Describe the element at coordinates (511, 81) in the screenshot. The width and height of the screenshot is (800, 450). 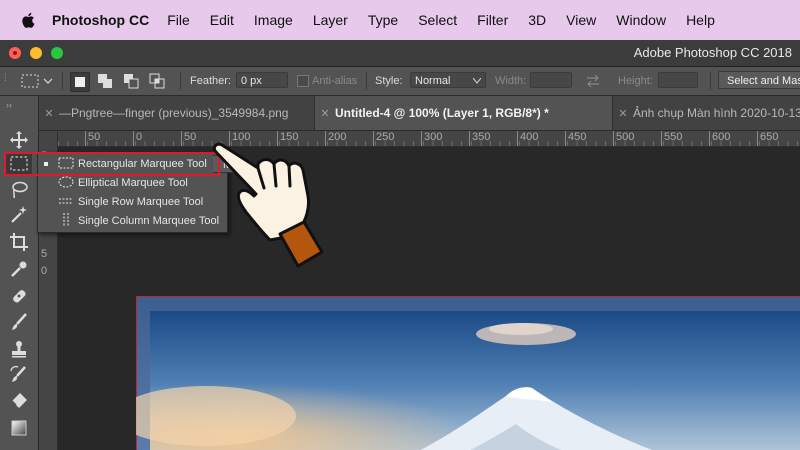
I see `width-label: Width:` at that location.